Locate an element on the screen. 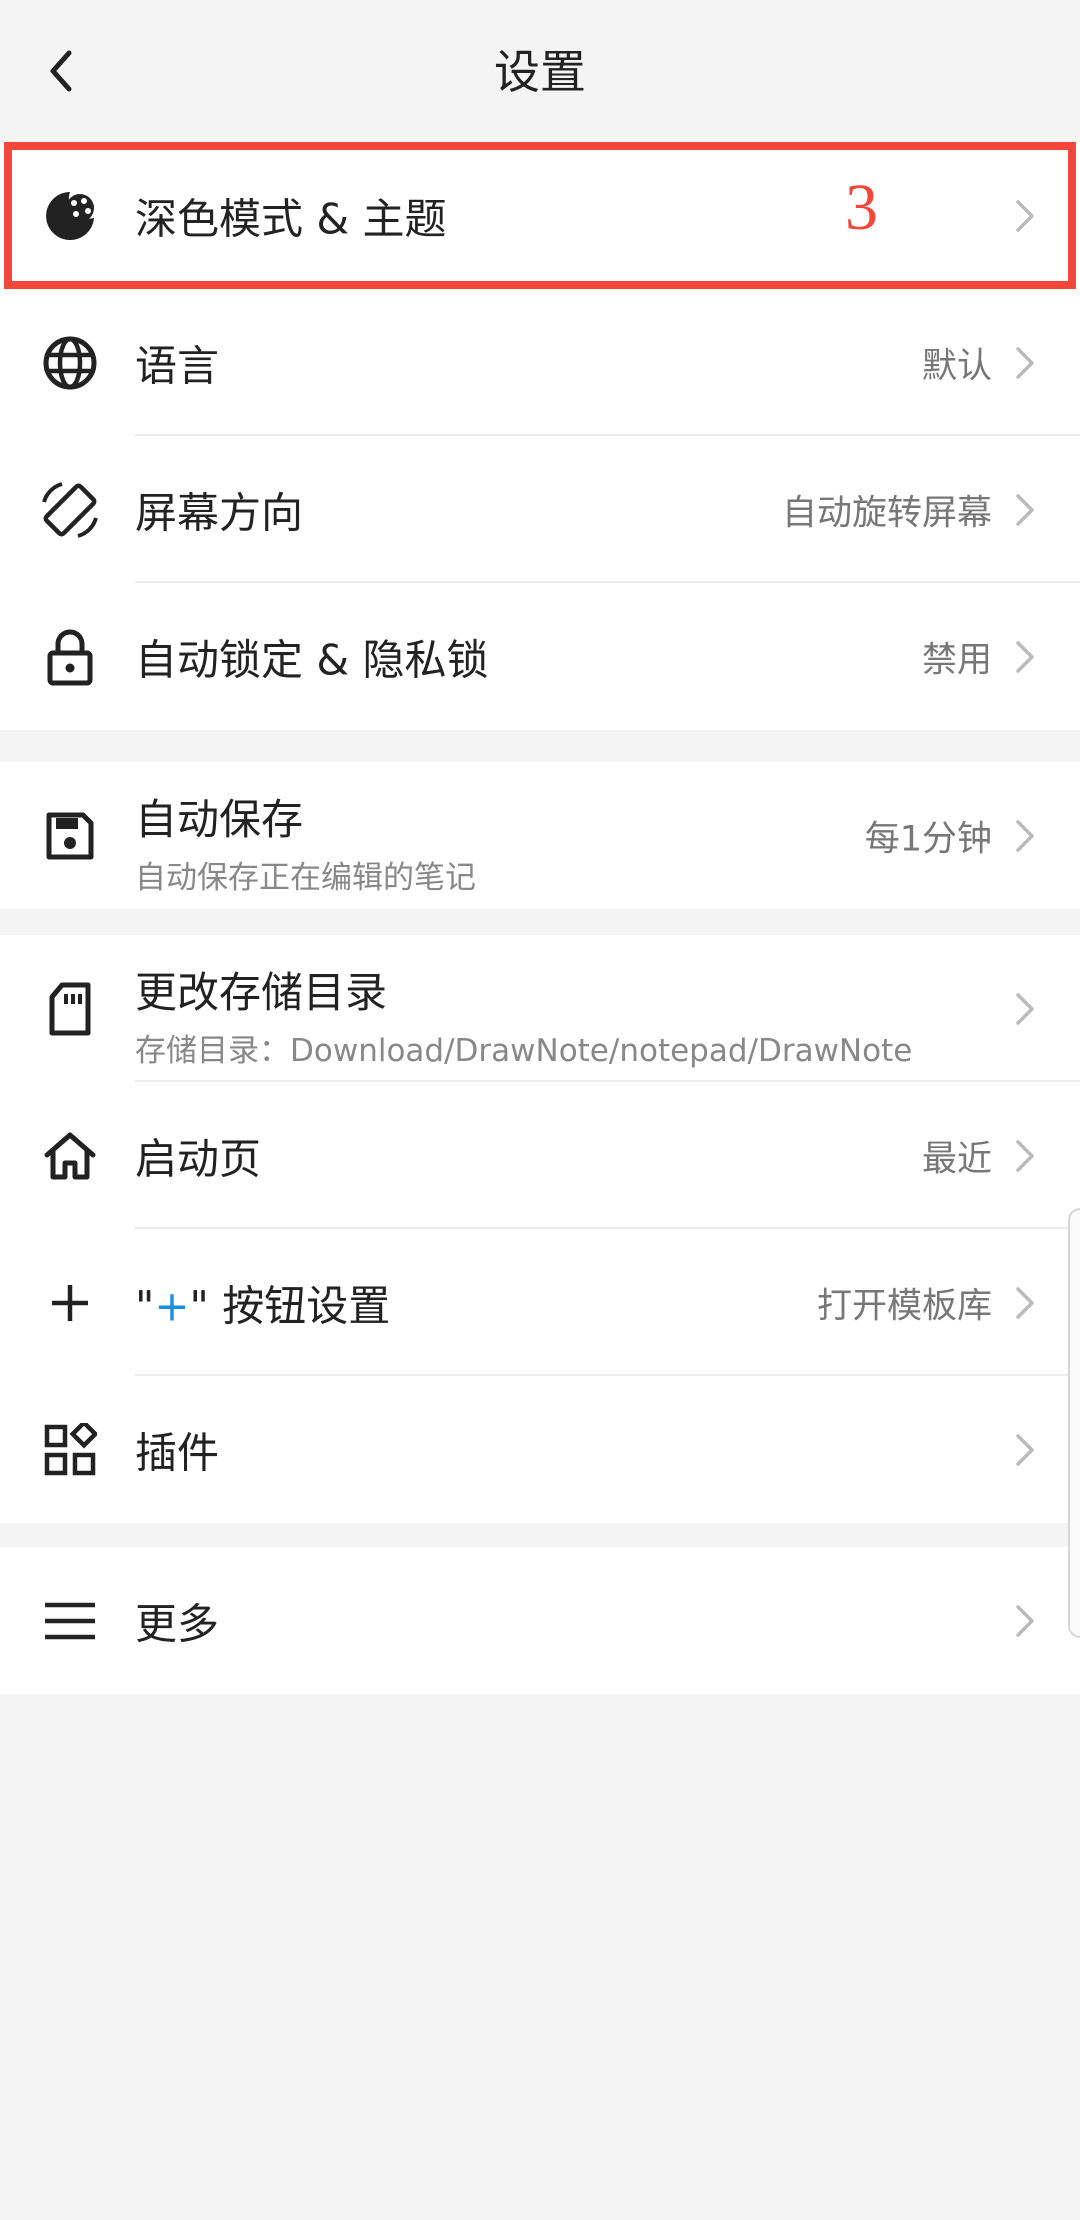  setting-storage-sub: 存储目录：Download/DrawNote/notepad/DrawNote is located at coordinates (524, 1051).